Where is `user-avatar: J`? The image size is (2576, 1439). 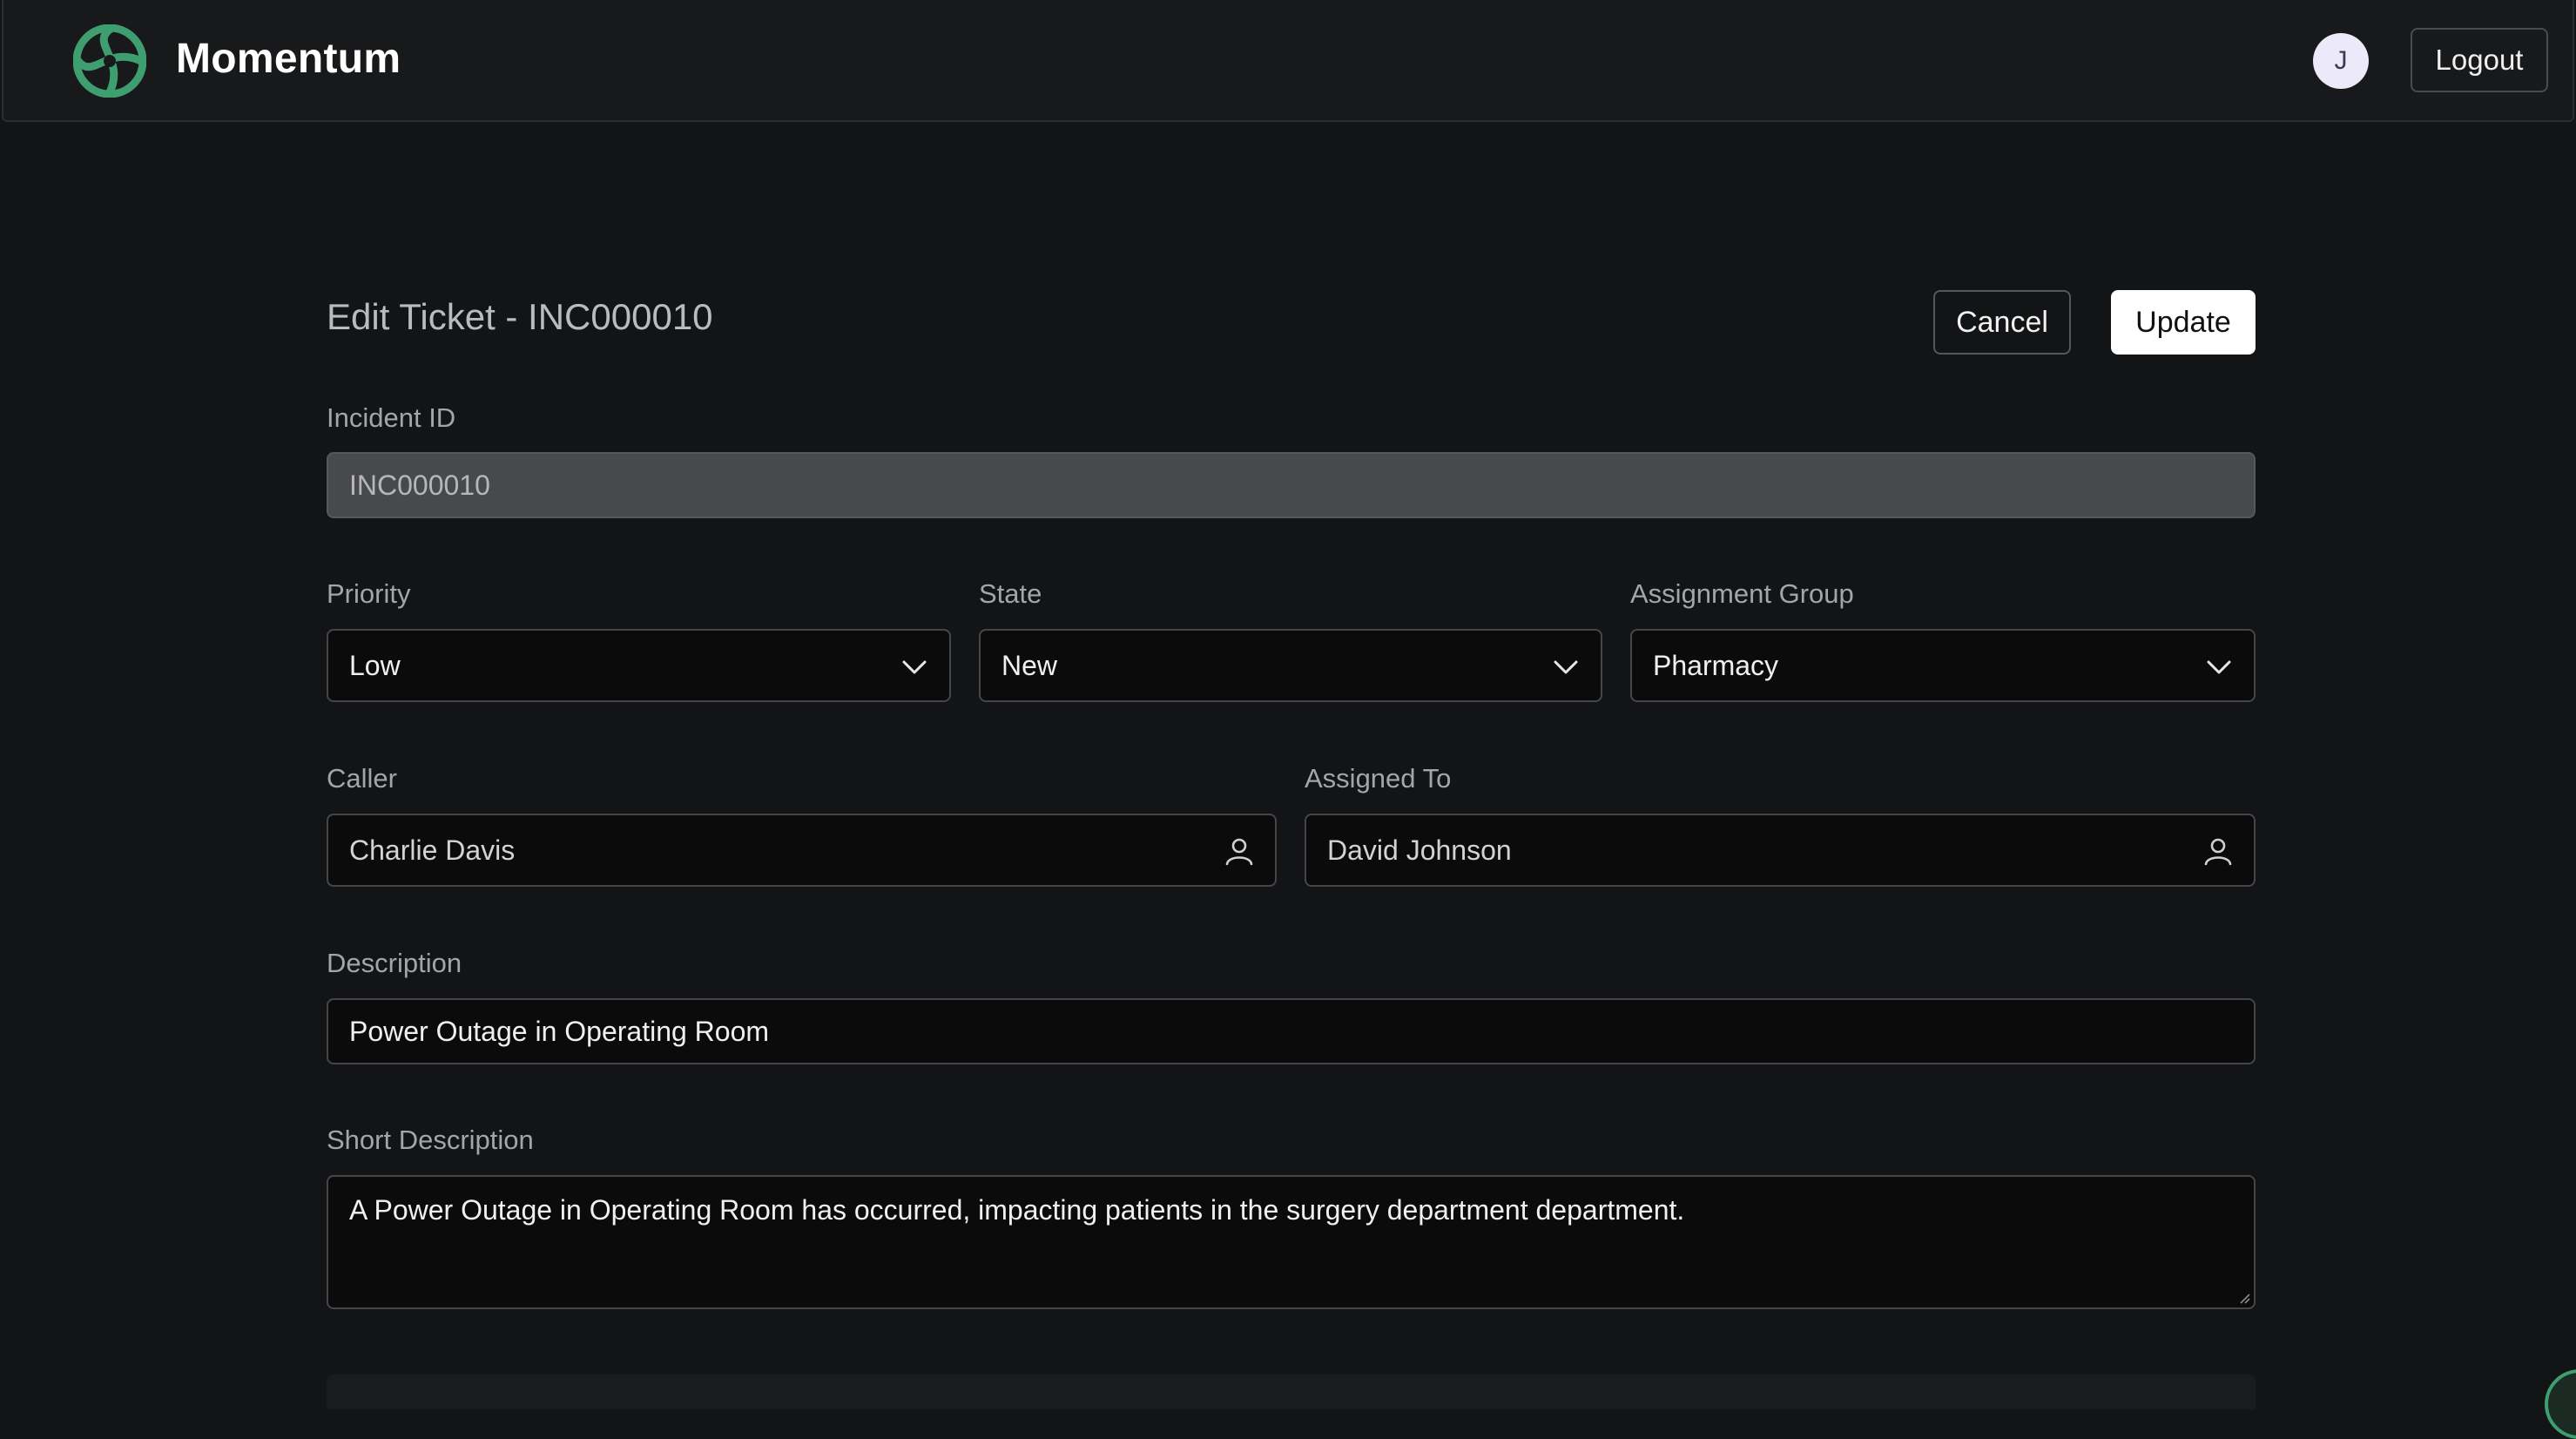
user-avatar: J is located at coordinates (2341, 61).